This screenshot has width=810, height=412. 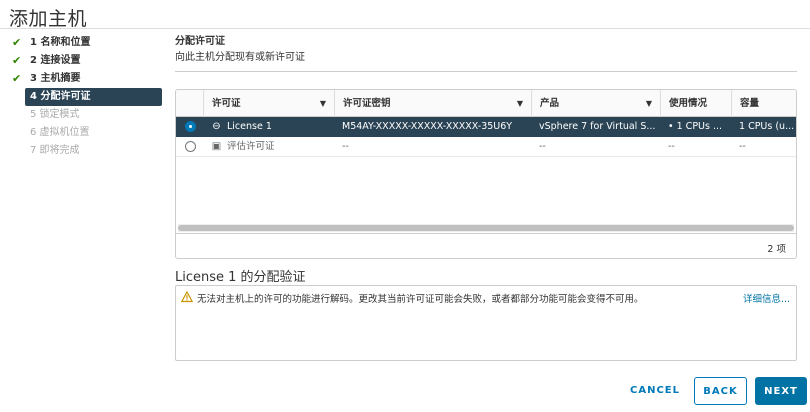 I want to click on license-key-icon: ⊖, so click(x=216, y=126).